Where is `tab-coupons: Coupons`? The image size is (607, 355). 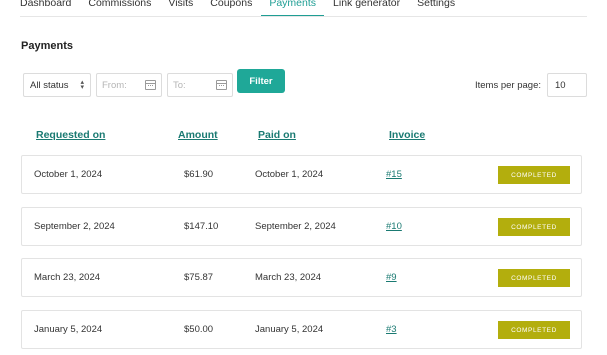
tab-coupons: Coupons is located at coordinates (231, 8).